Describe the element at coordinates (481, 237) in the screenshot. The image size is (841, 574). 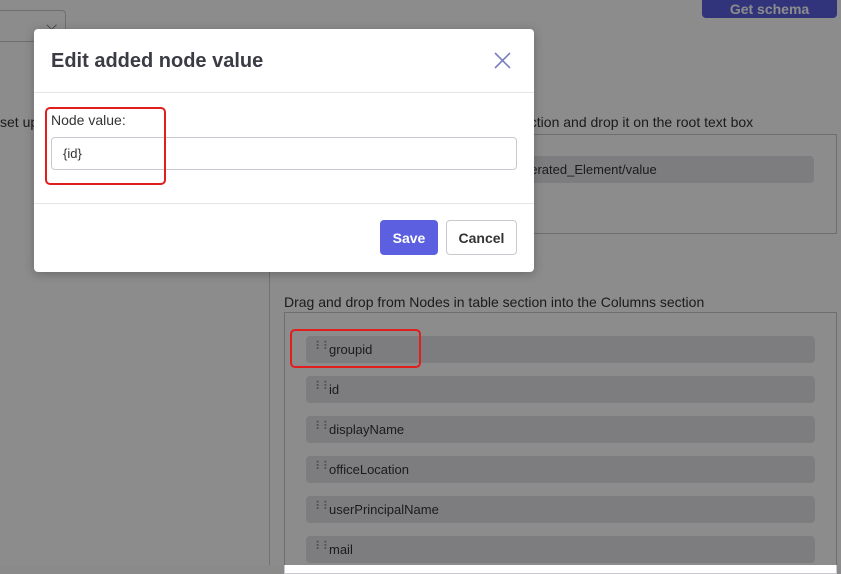
I see `cancel-button: Cancel` at that location.